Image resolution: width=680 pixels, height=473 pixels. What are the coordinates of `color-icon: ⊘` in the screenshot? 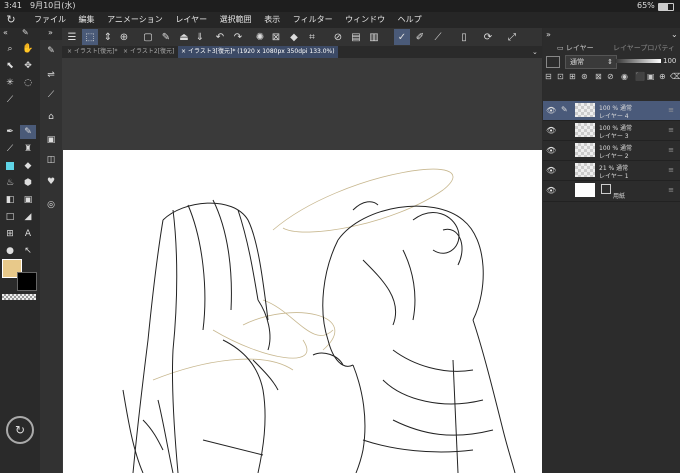 It's located at (610, 76).